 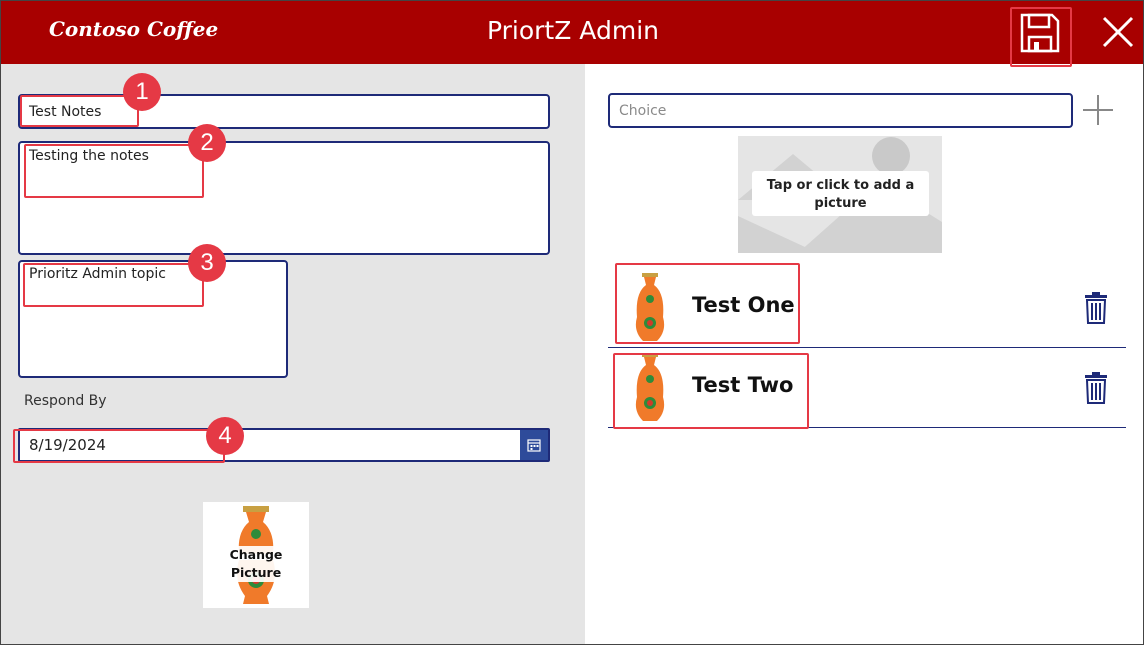 I want to click on list-item-label: Test One, so click(x=743, y=305).